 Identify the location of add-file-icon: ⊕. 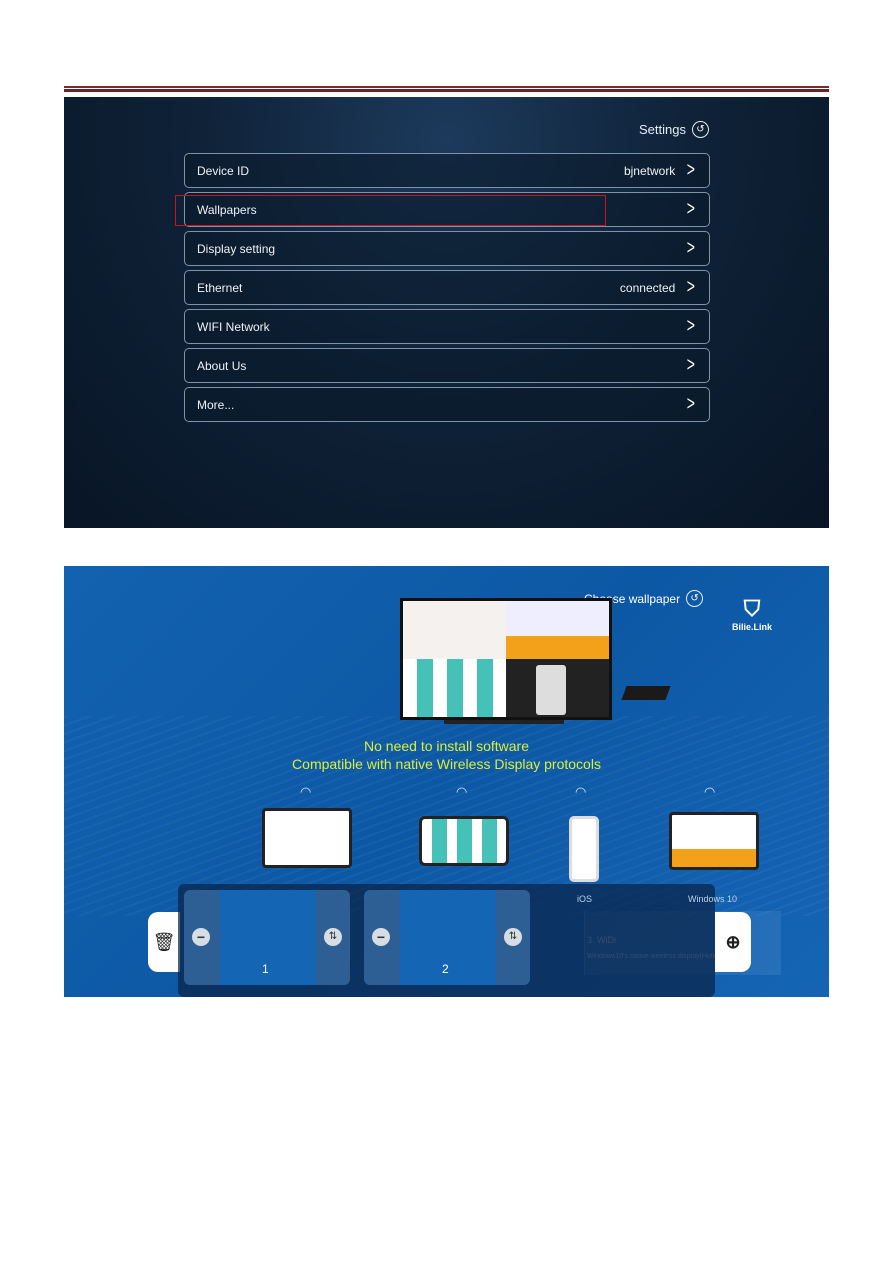
(733, 941).